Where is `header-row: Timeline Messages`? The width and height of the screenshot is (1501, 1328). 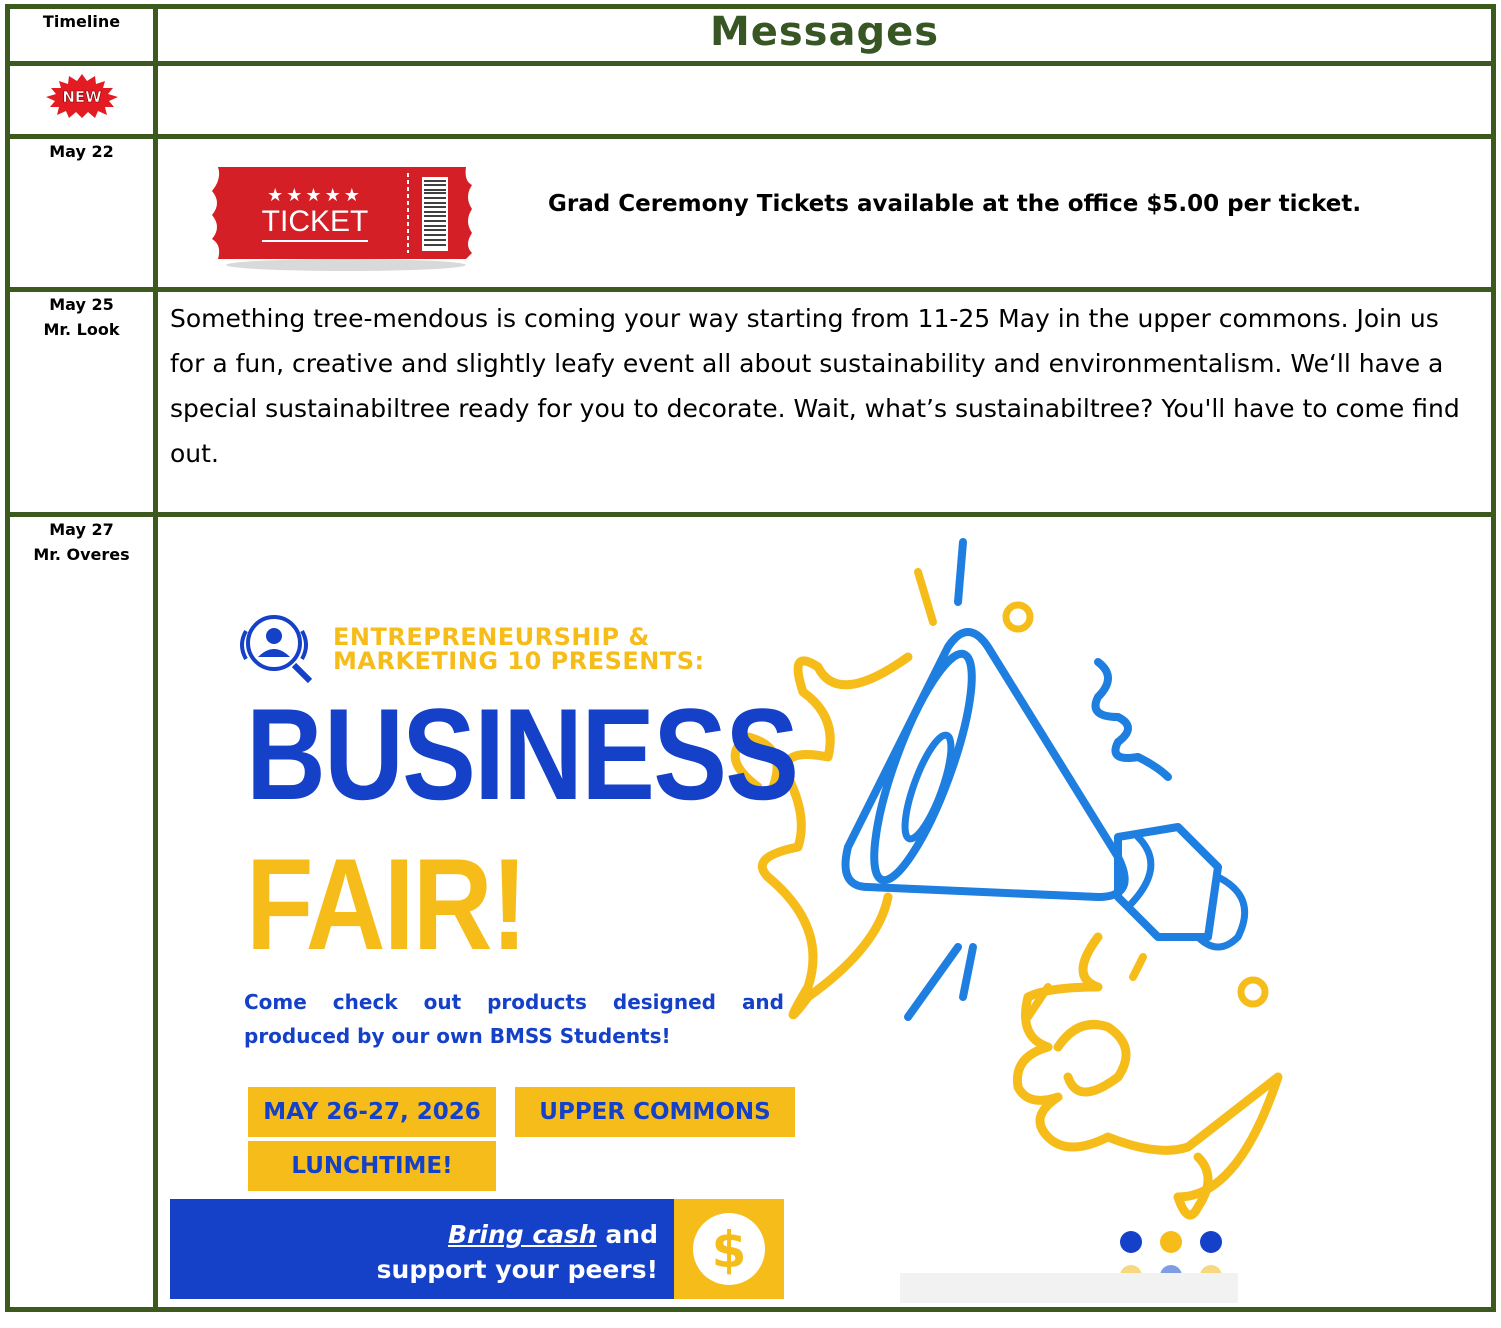 header-row: Timeline Messages is located at coordinates (750, 35).